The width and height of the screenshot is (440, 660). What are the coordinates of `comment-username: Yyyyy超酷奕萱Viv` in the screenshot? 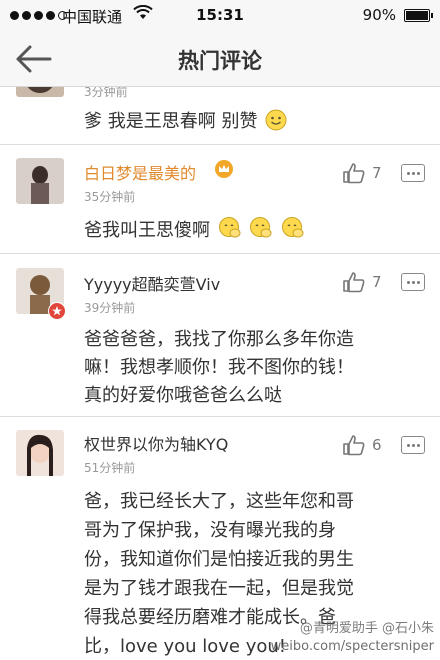 It's located at (152, 283).